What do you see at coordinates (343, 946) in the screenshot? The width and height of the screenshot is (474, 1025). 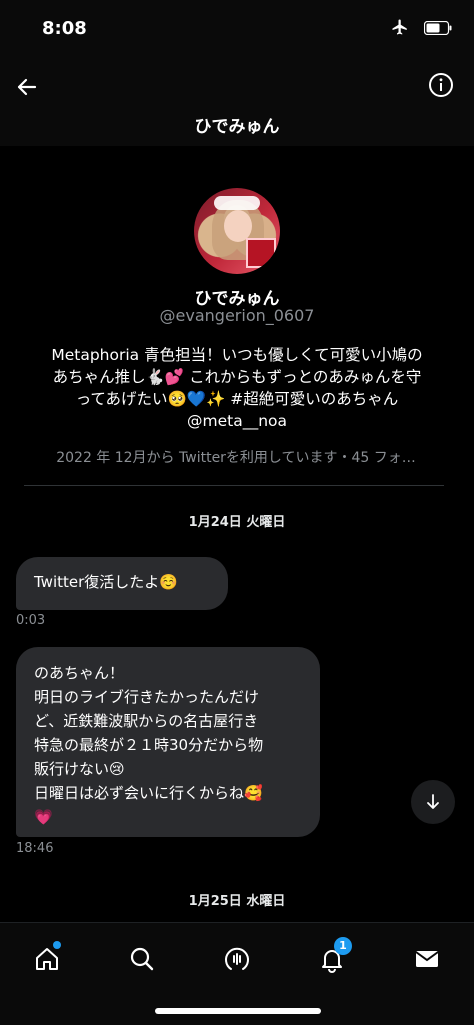 I see `notification-badge: 1` at bounding box center [343, 946].